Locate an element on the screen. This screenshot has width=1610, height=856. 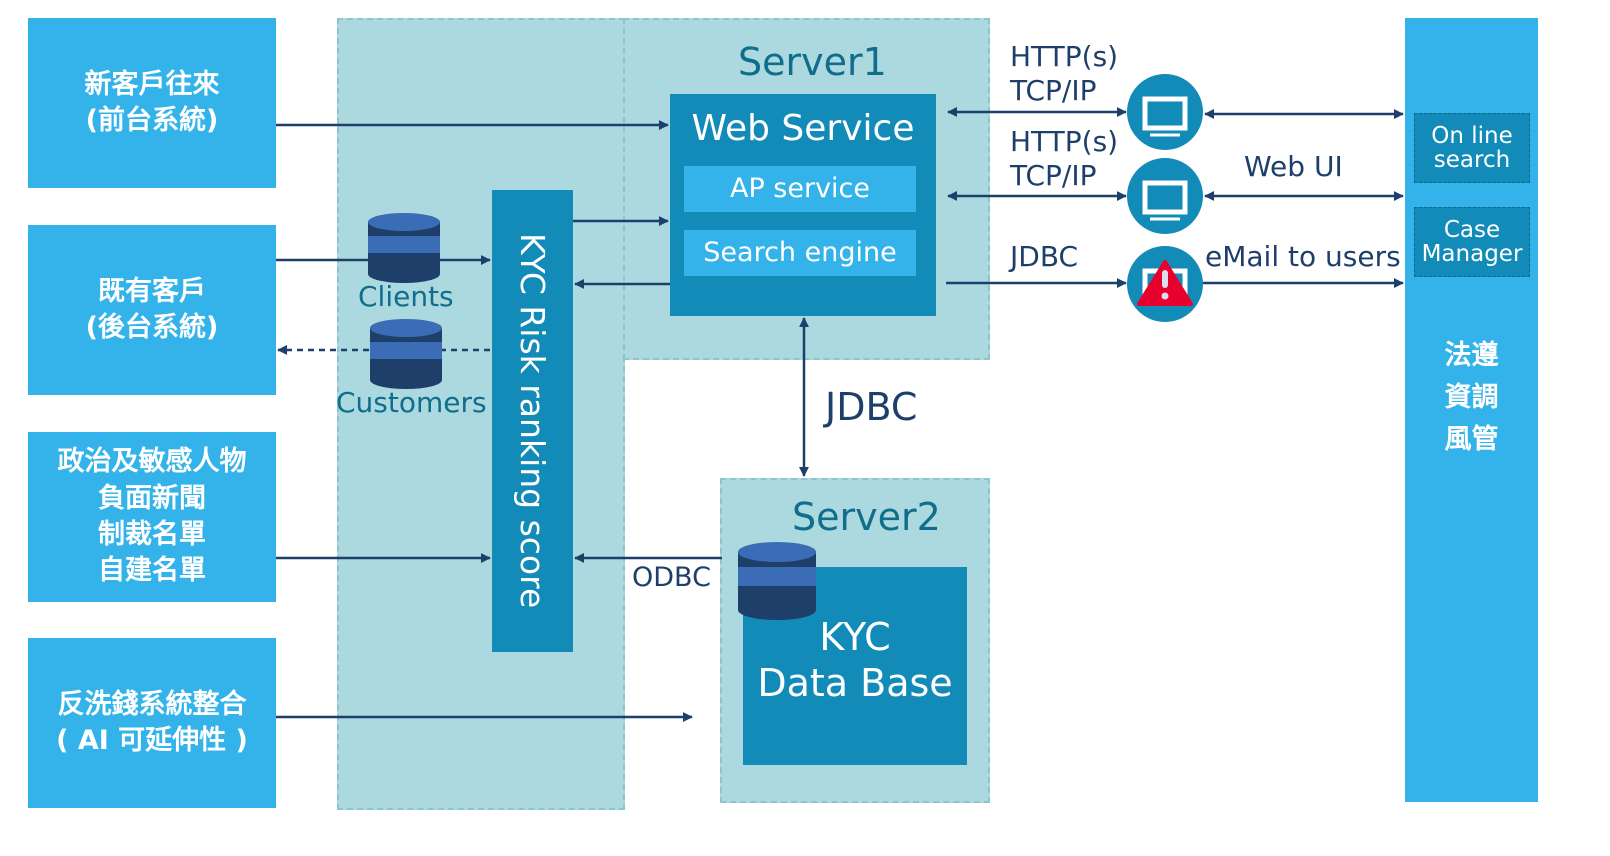
email-label: eMail to users is located at coordinates (1303, 256).